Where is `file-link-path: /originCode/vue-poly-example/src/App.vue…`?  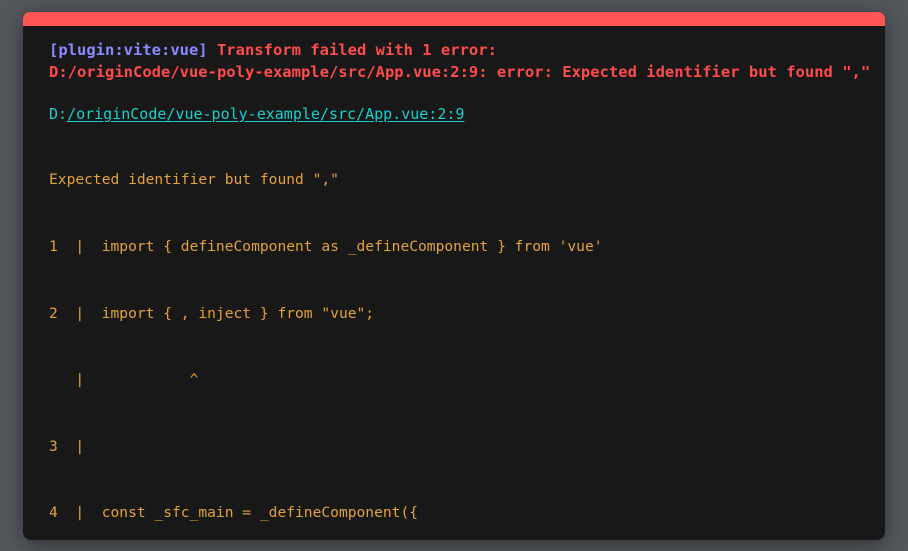
file-link-path: /originCode/vue-poly-example/src/App.vue… is located at coordinates (266, 114).